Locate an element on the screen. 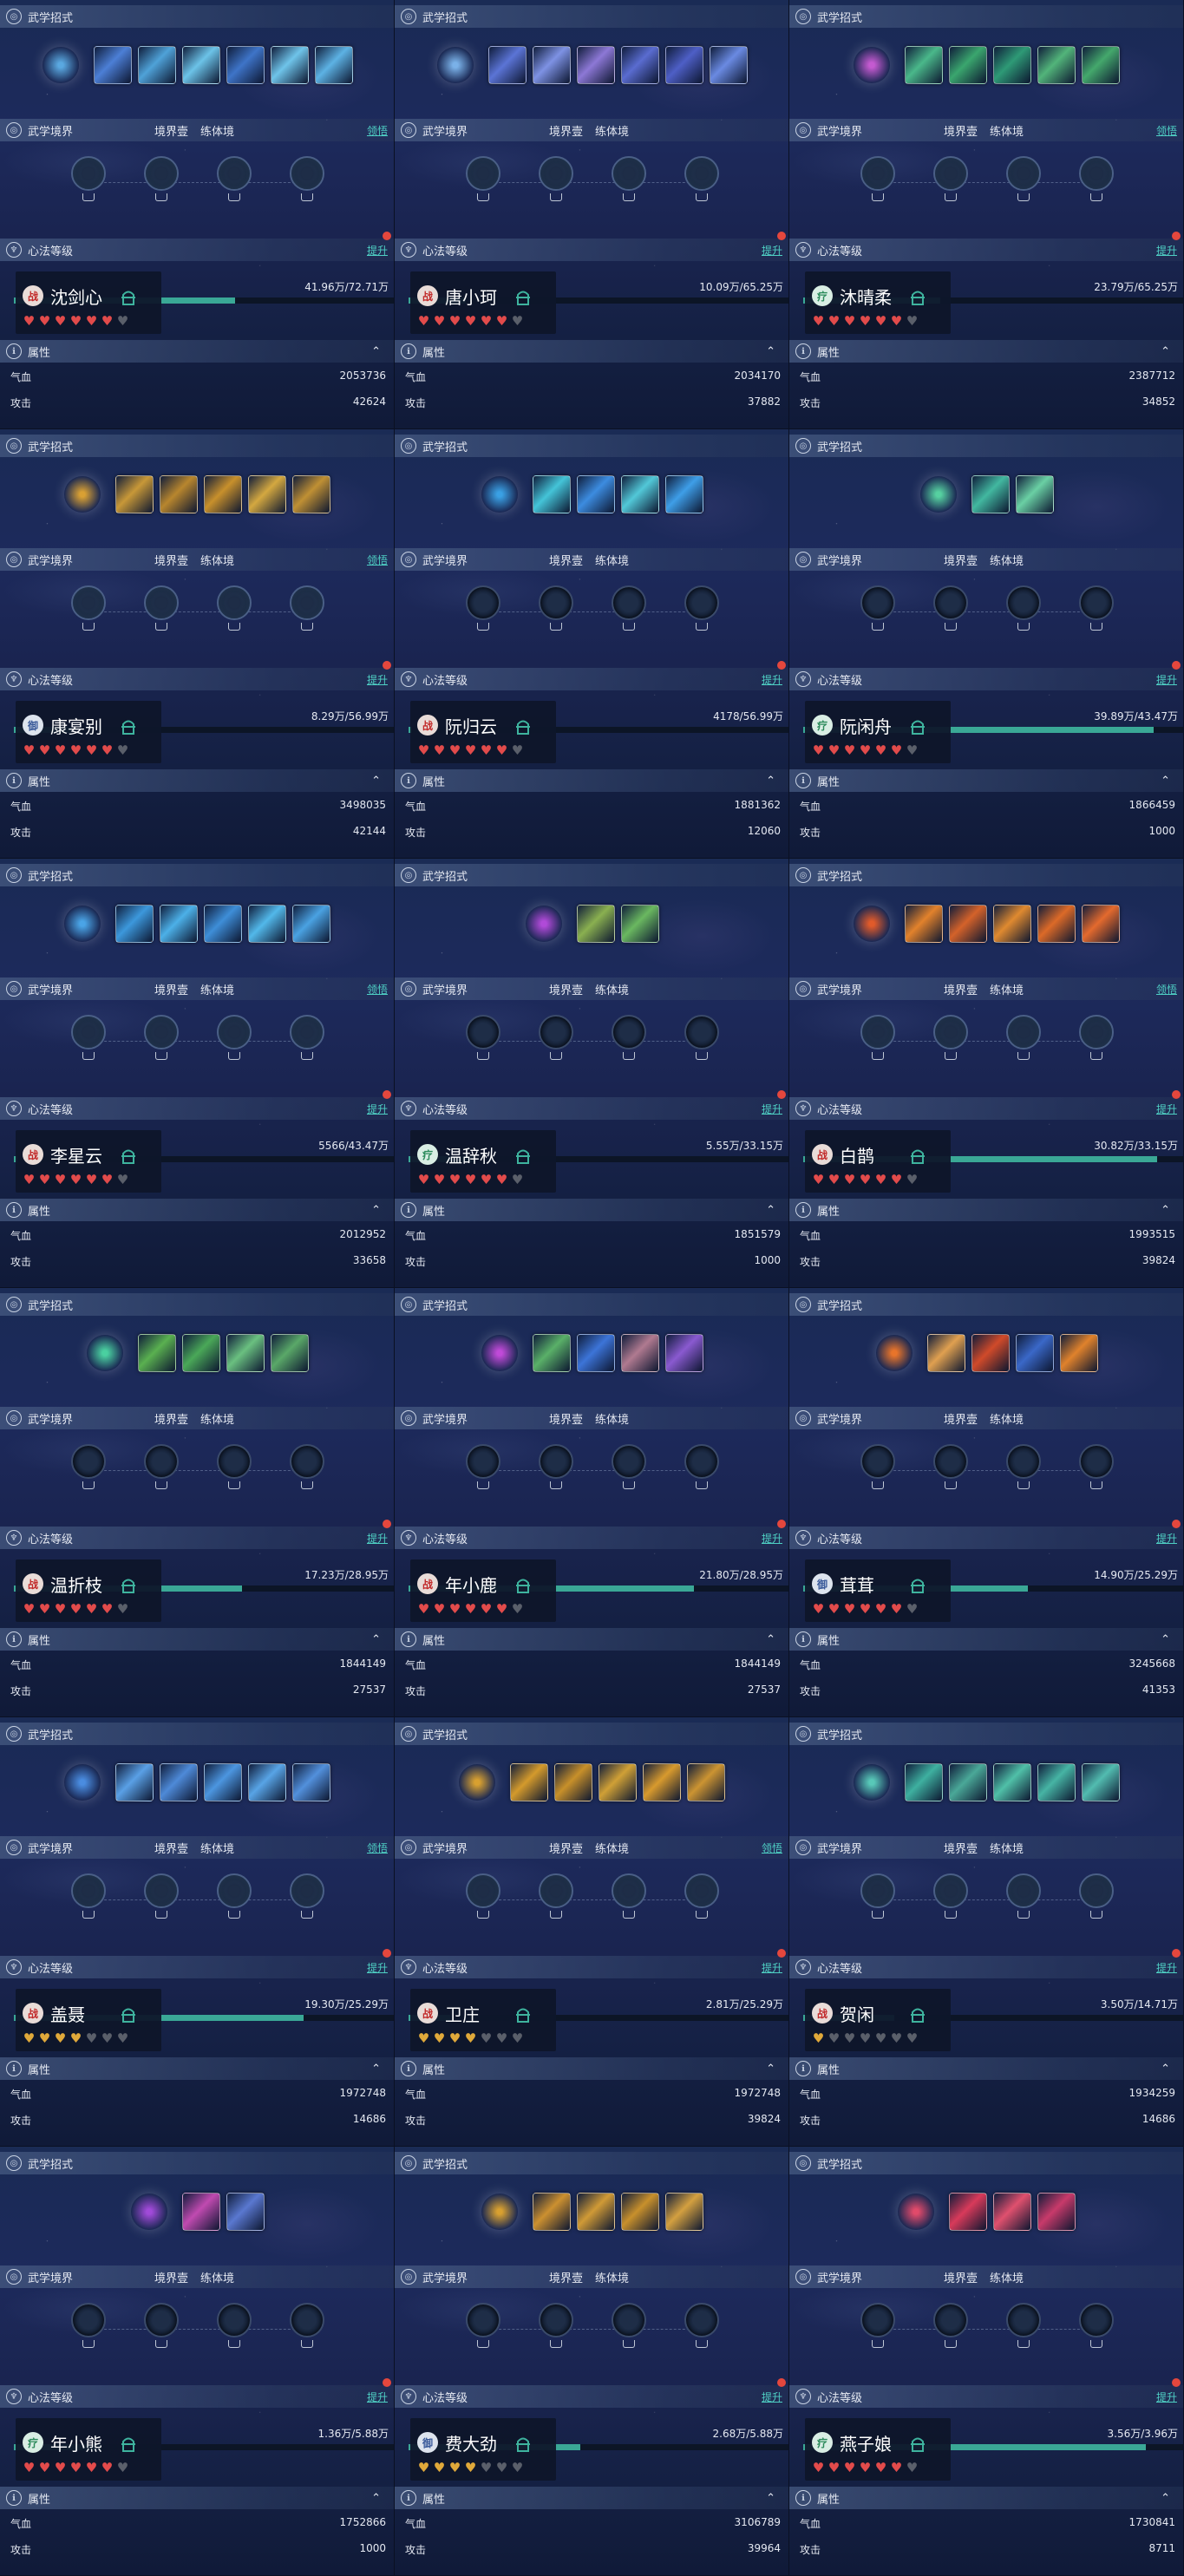 This screenshot has height=2576, width=1184. character-card: 战 阮归云 ♥ ♥ ♥ ♥ ♥ ♥ ♥ is located at coordinates (483, 732).